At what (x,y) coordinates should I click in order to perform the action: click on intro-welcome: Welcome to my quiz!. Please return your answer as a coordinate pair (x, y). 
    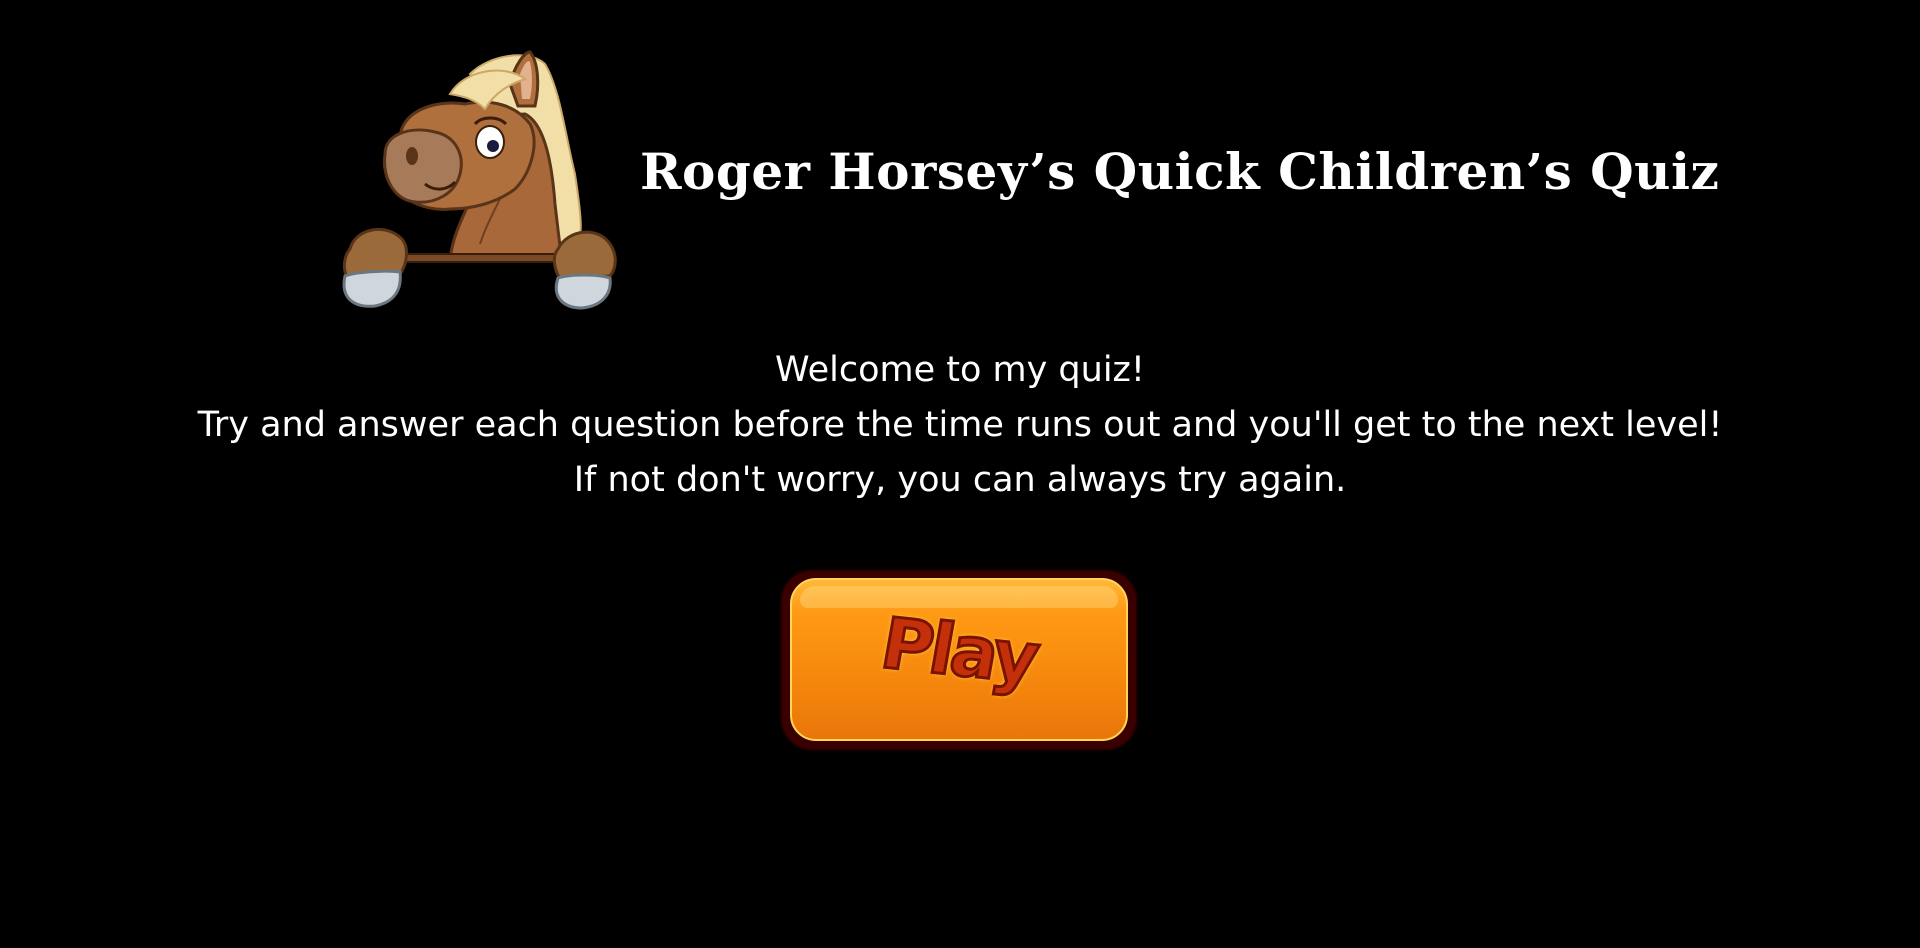
    Looking at the image, I should click on (960, 370).